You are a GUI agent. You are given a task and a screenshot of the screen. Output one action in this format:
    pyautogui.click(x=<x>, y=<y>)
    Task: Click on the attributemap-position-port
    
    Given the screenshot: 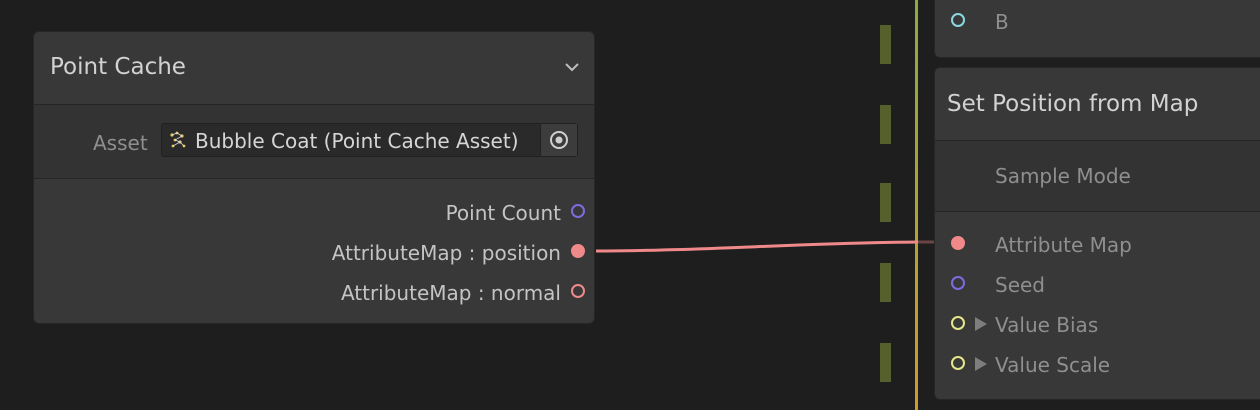 What is the action you would take?
    pyautogui.click(x=578, y=251)
    